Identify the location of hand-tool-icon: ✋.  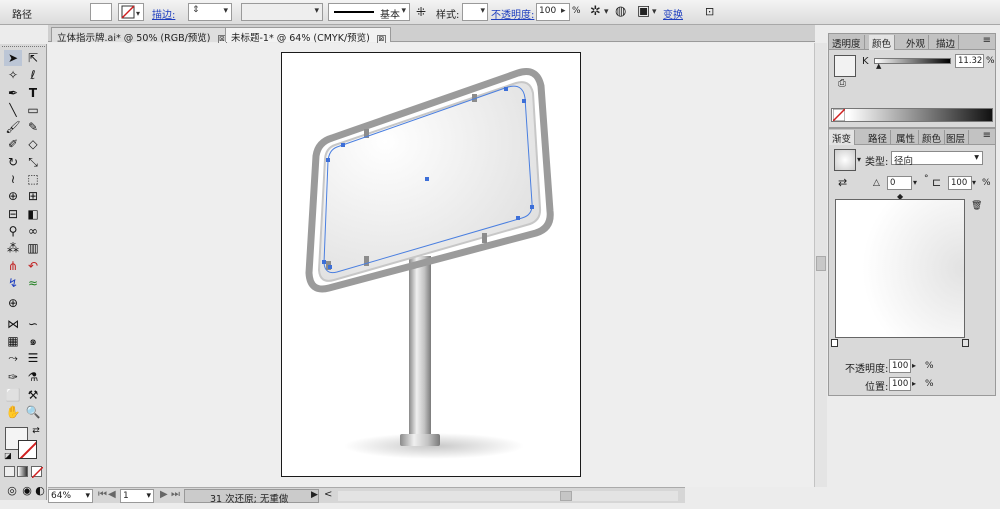
(13, 412).